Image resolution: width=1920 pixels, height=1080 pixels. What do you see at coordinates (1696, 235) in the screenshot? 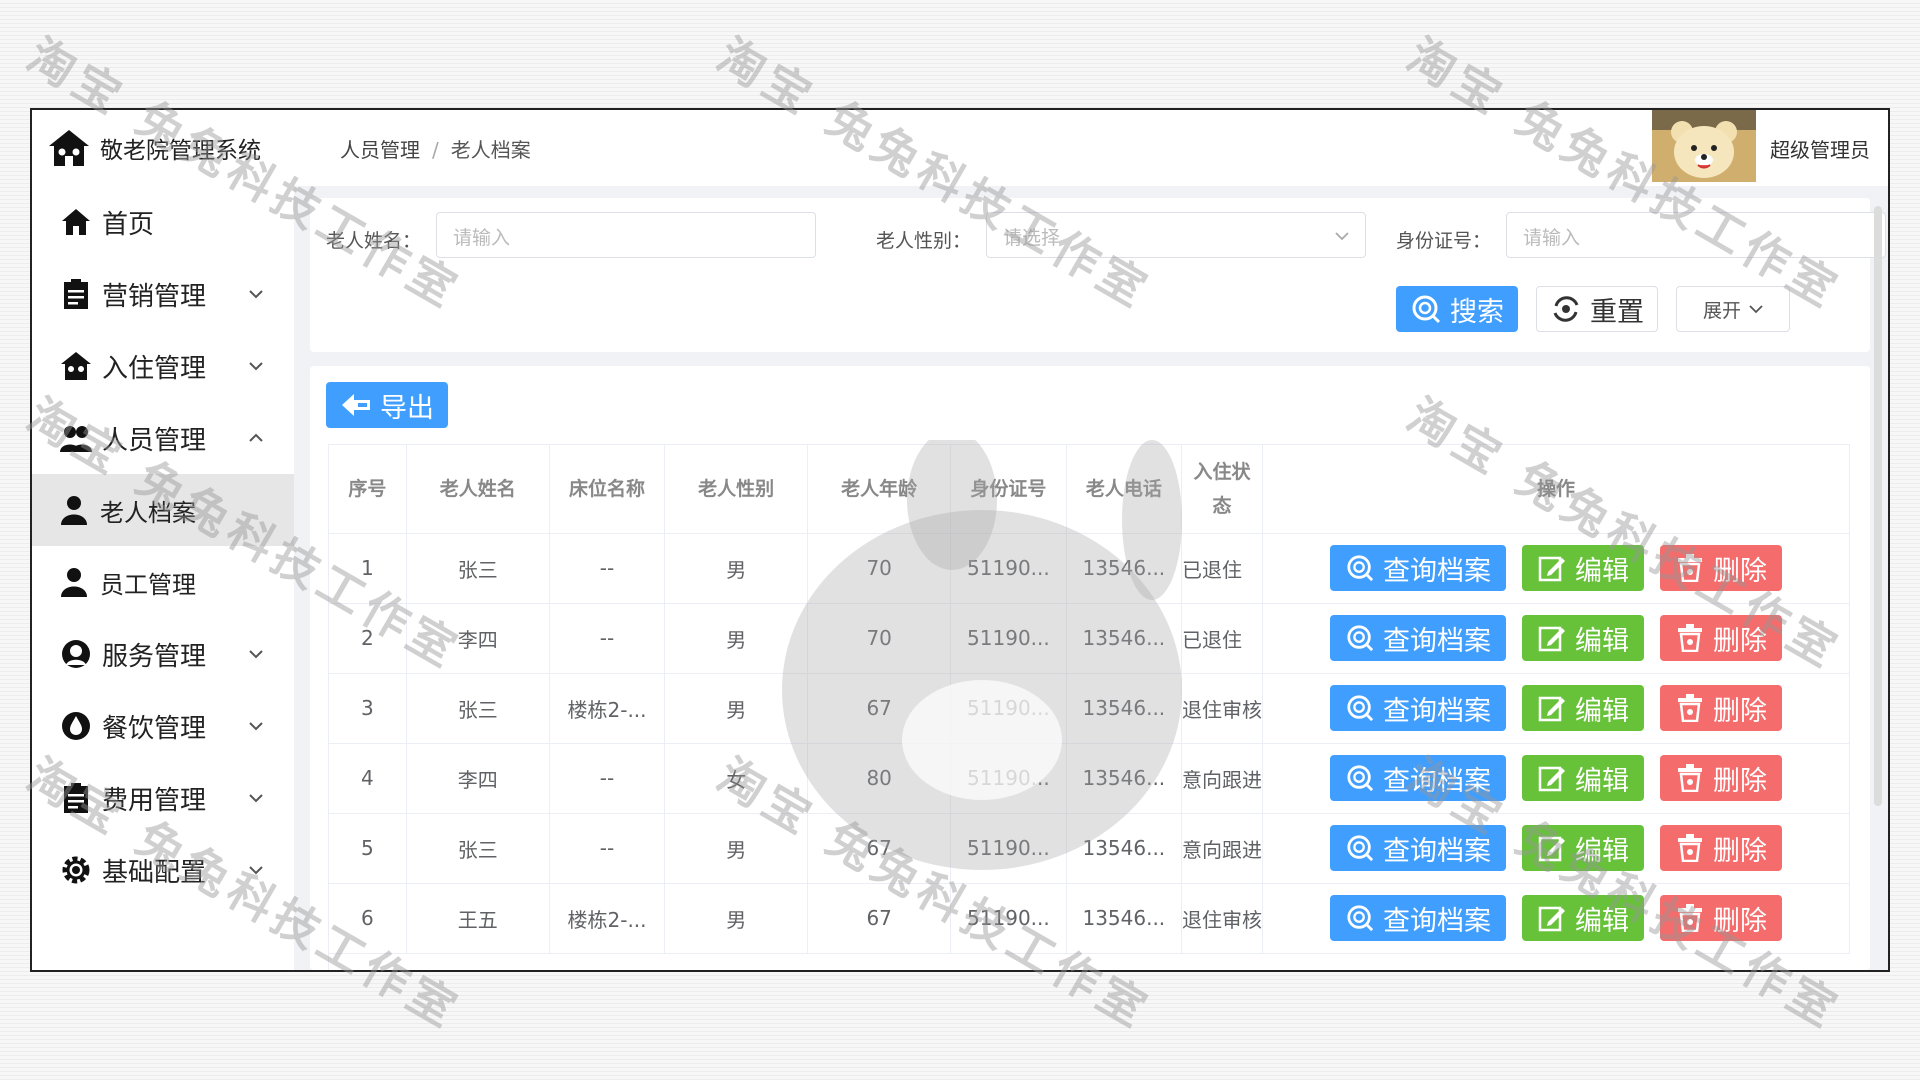
I see `id-input: 请输入` at bounding box center [1696, 235].